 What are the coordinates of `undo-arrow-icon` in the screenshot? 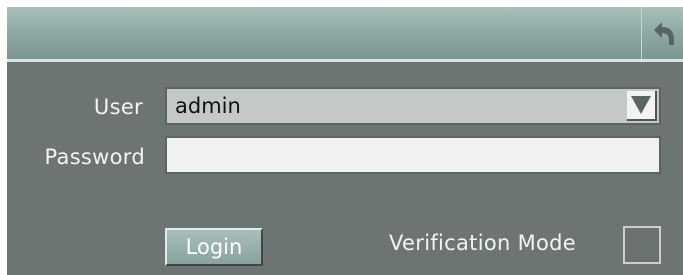 It's located at (663, 33).